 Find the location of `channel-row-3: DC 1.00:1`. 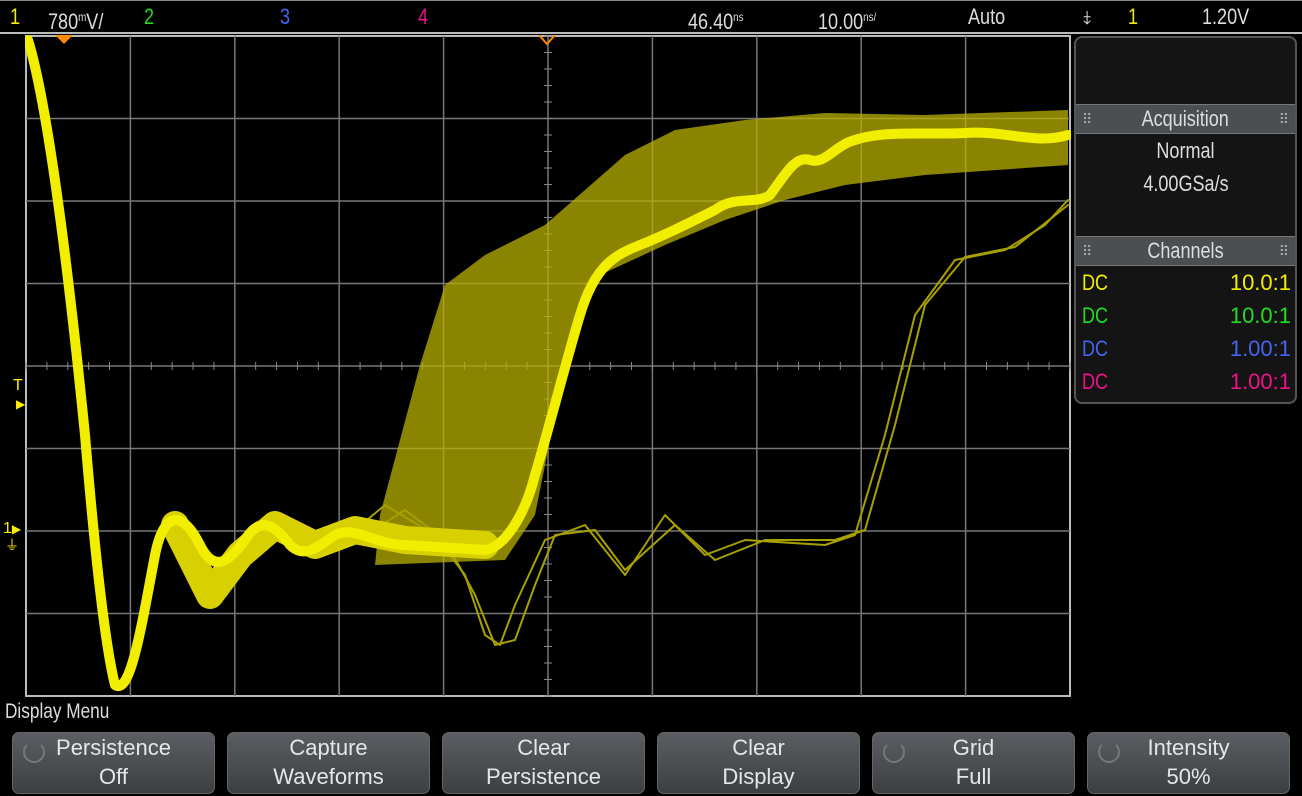

channel-row-3: DC 1.00:1 is located at coordinates (1186, 348).